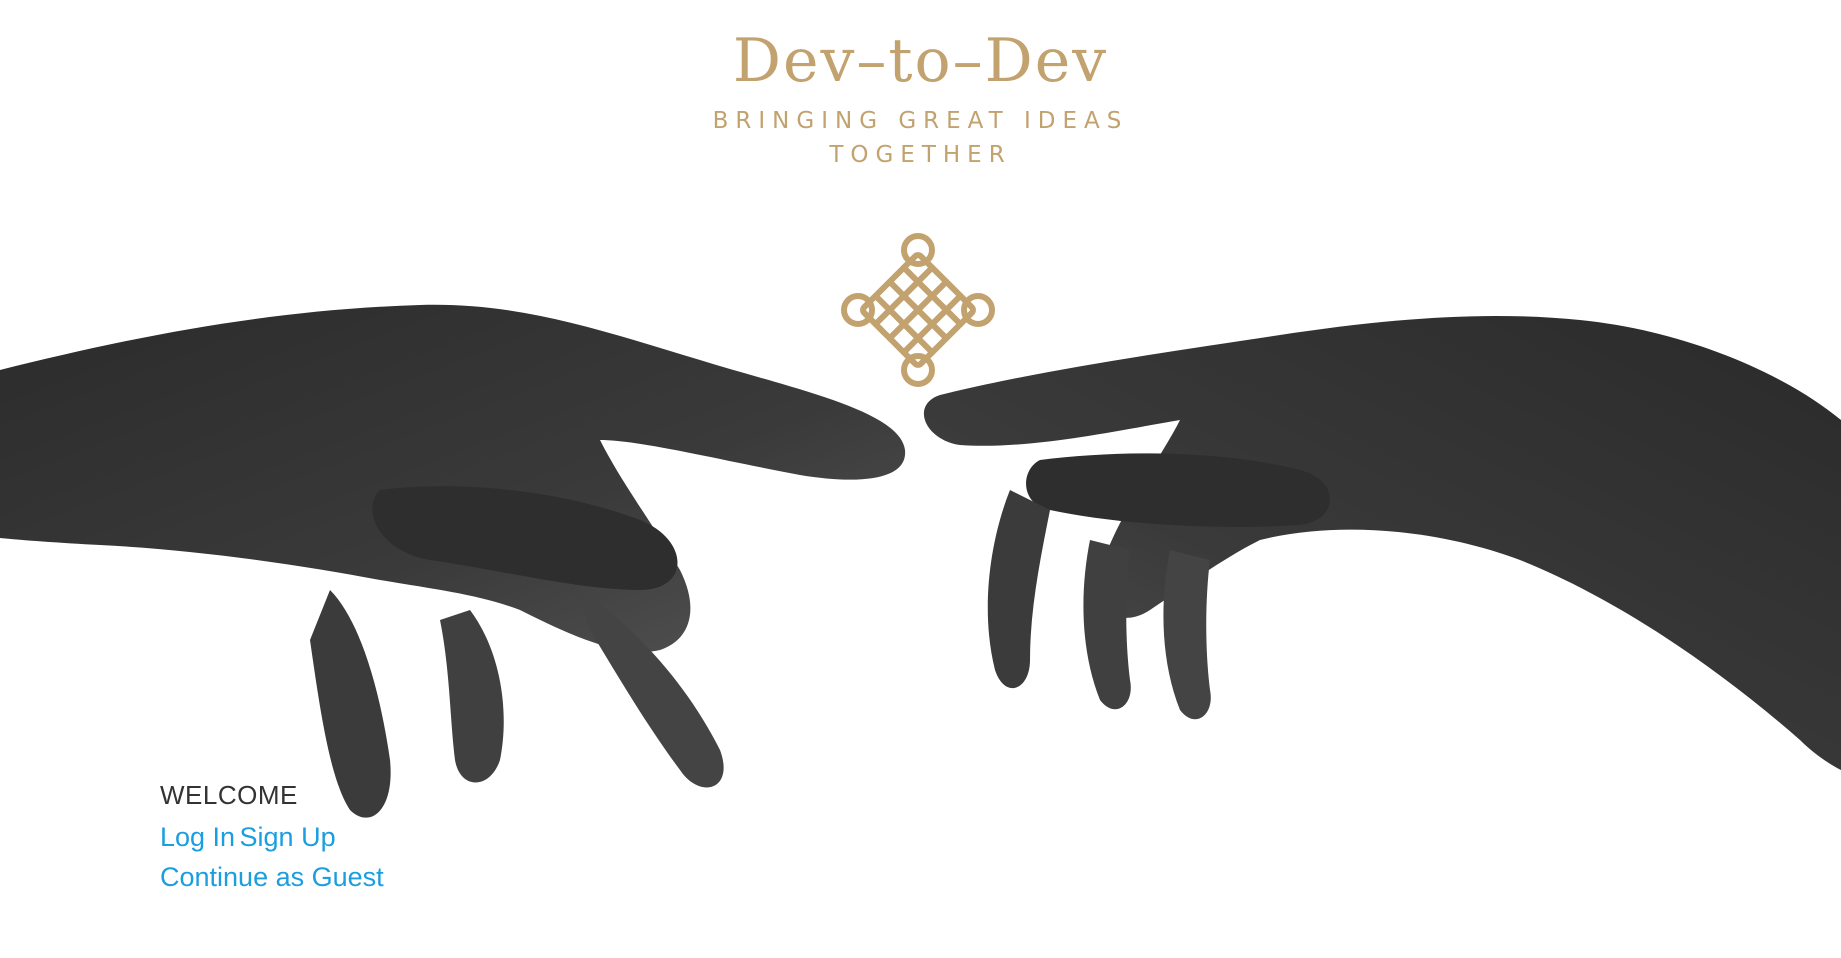 Image resolution: width=1841 pixels, height=958 pixels. What do you see at coordinates (197, 837) in the screenshot?
I see `login-link: Log In` at bounding box center [197, 837].